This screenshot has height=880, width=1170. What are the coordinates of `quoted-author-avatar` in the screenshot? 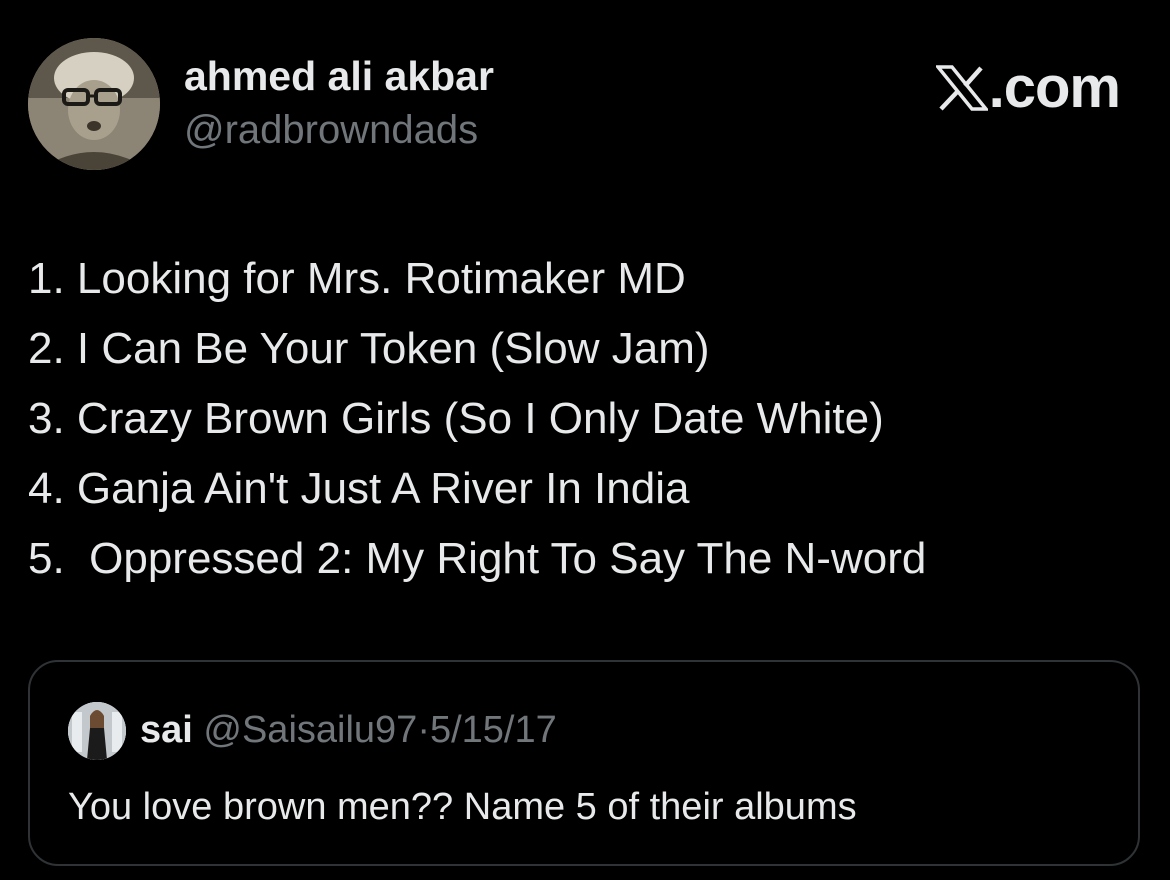 It's located at (97, 731).